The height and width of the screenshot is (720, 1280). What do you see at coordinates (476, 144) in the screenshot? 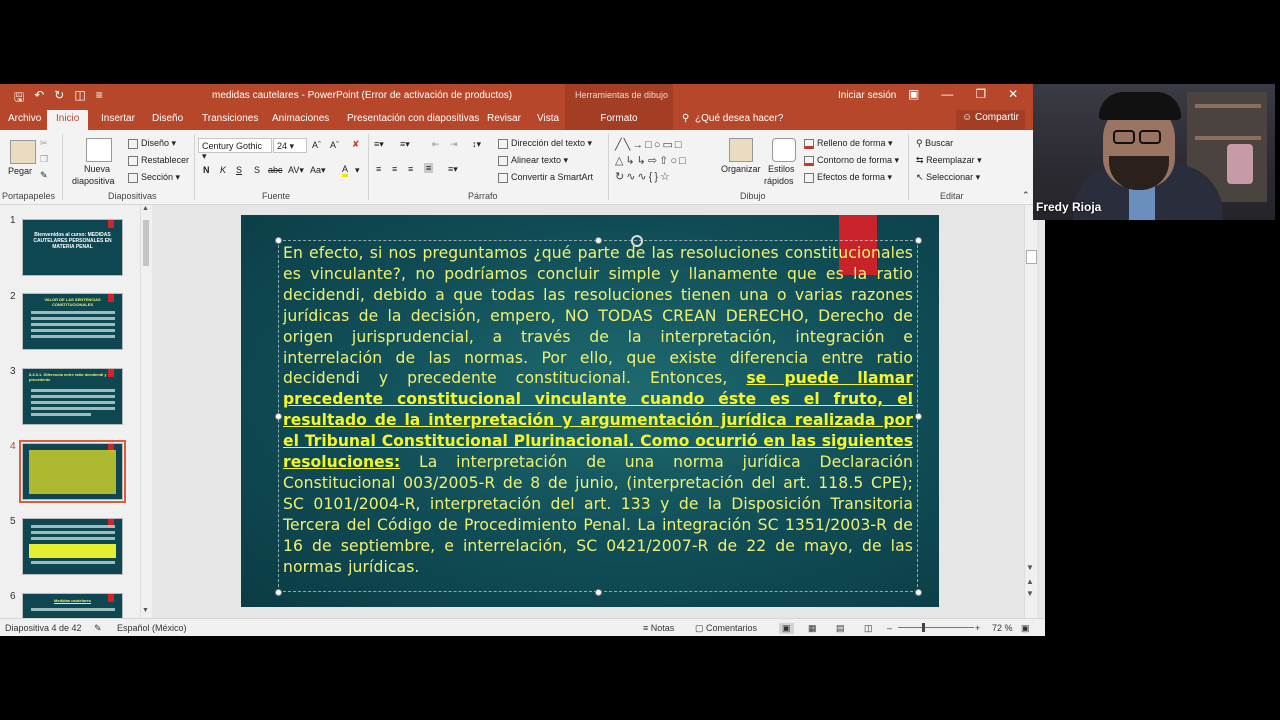
I see `line-spacing-icon: ↕▾` at bounding box center [476, 144].